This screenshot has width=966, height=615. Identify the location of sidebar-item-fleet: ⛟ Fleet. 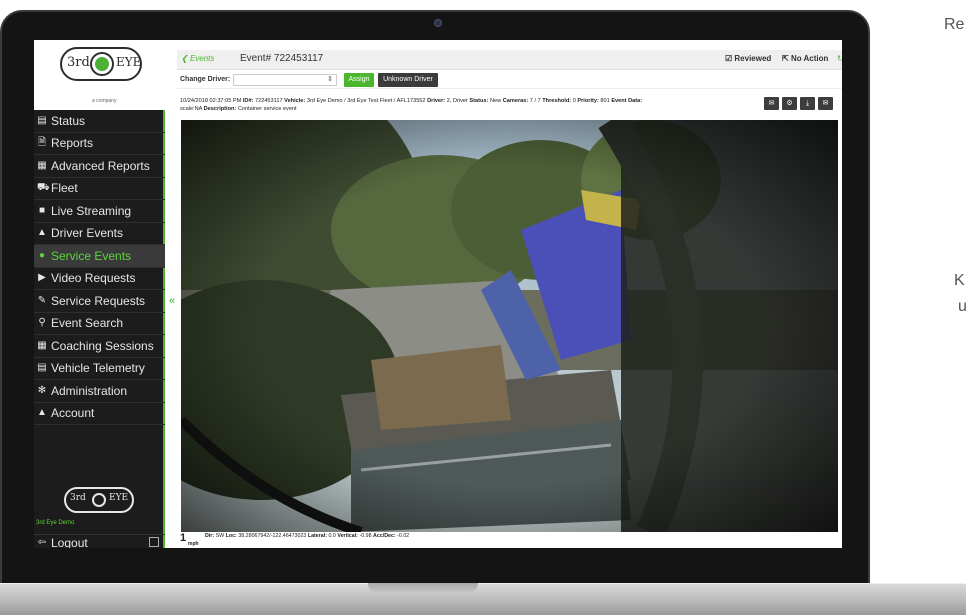
(99, 189).